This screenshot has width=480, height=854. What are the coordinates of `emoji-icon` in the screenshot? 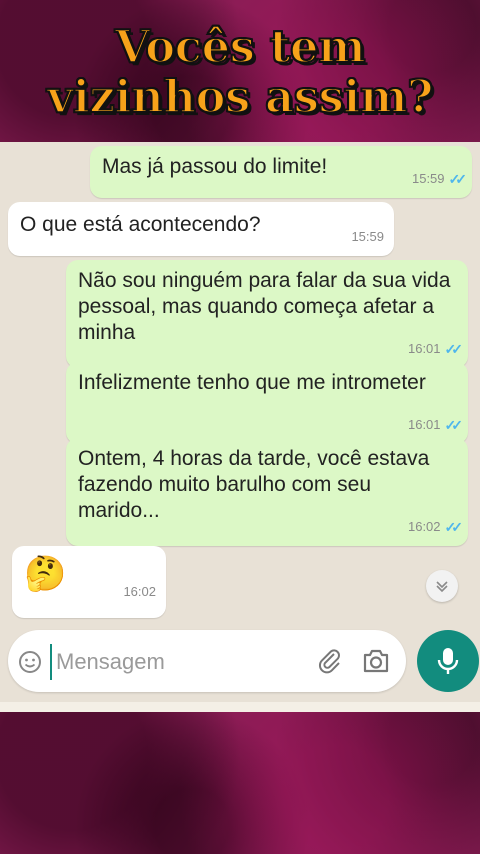 It's located at (30, 662).